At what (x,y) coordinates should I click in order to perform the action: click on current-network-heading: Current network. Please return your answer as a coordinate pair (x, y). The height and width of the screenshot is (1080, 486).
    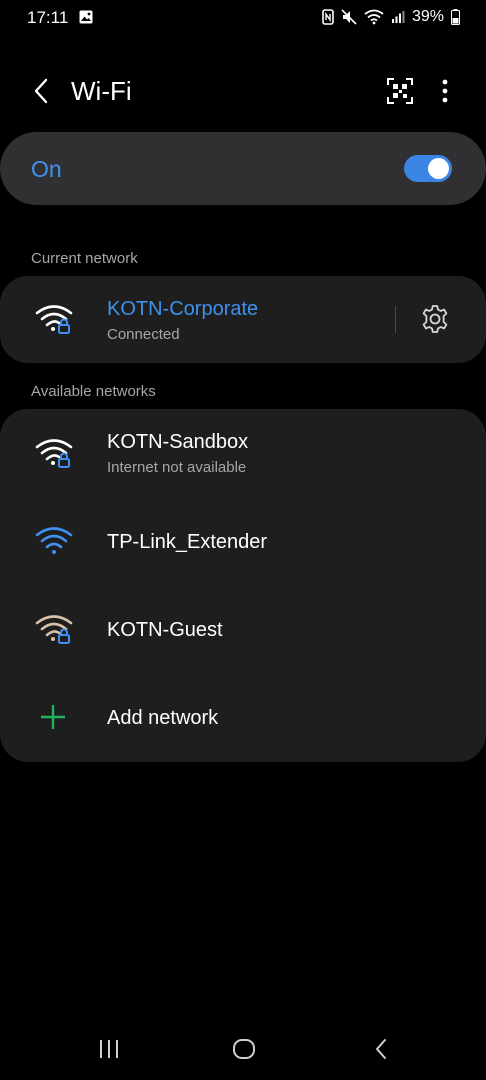
    Looking at the image, I should click on (84, 258).